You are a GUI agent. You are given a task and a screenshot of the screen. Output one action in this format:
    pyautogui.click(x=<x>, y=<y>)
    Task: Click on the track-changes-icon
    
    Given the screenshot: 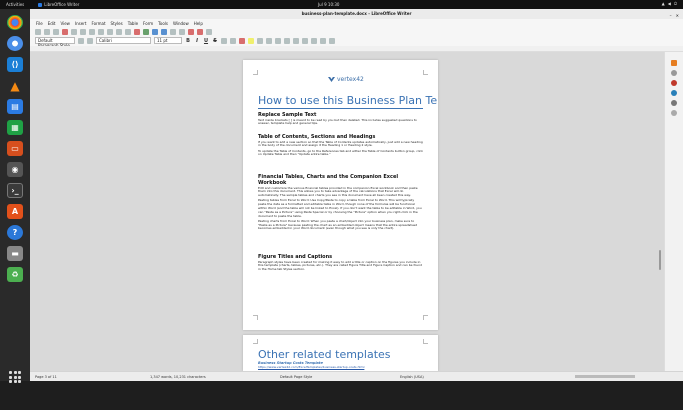 What is the action you would take?
    pyautogui.click(x=200, y=31)
    